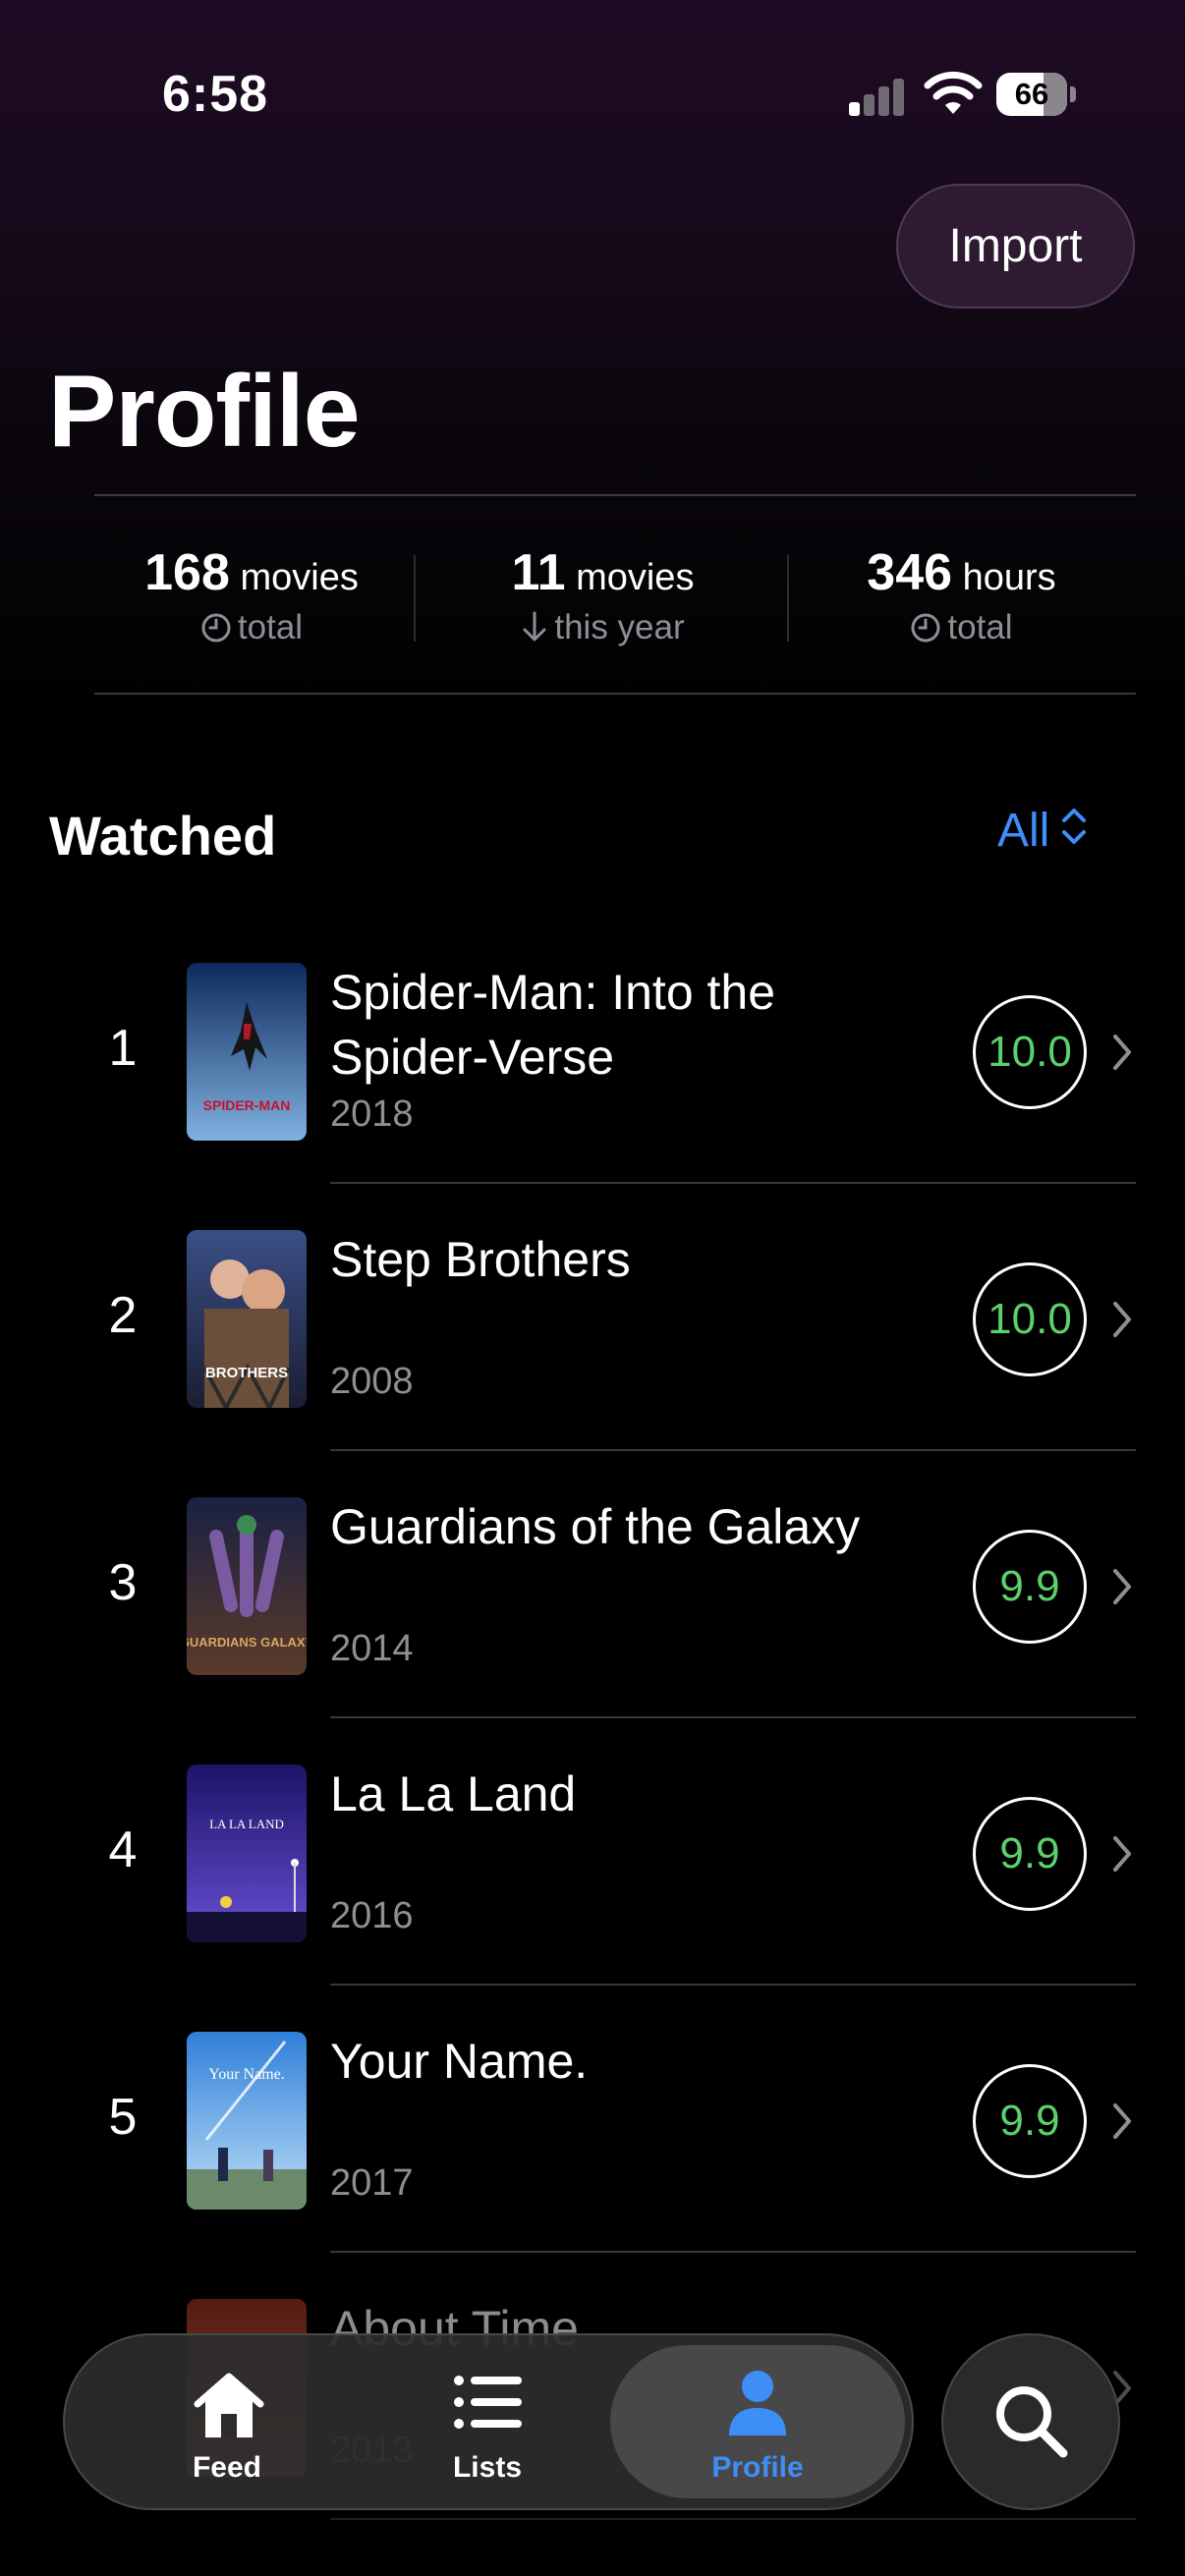  Describe the element at coordinates (1031, 94) in the screenshot. I see `battery-percent: 66` at that location.